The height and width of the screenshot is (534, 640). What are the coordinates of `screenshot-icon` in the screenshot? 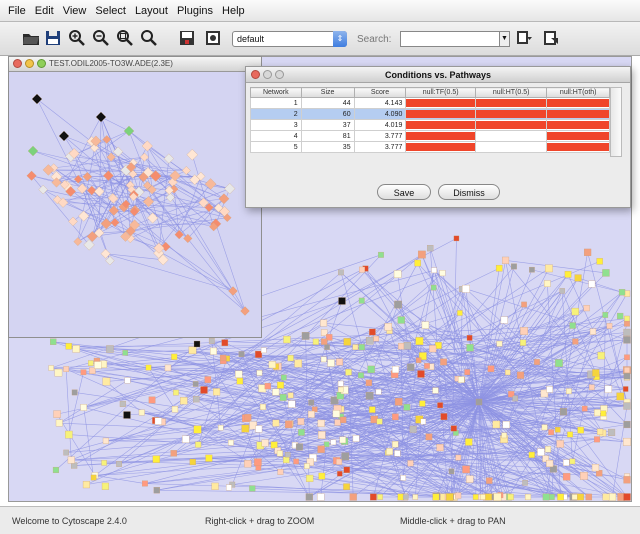 It's located at (213, 38).